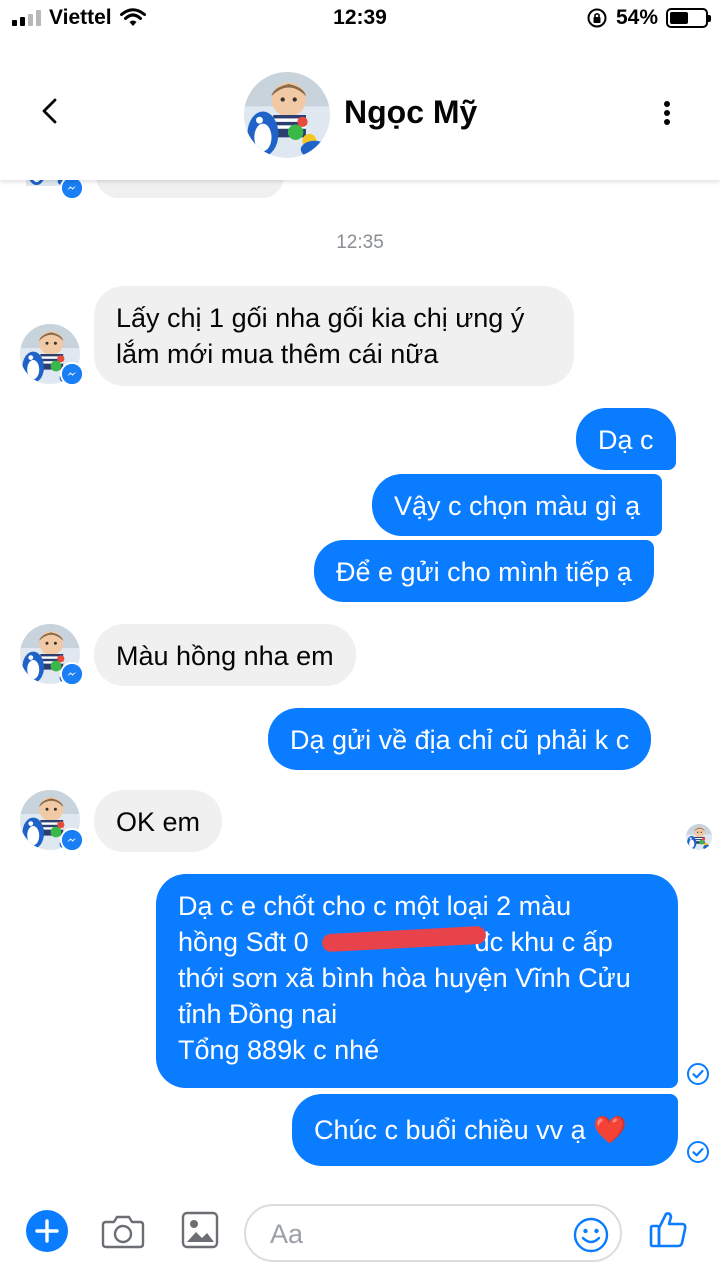 The height and width of the screenshot is (1280, 720). I want to click on outgoing-message: Để e gửi cho mình tiếp ạ, so click(484, 571).